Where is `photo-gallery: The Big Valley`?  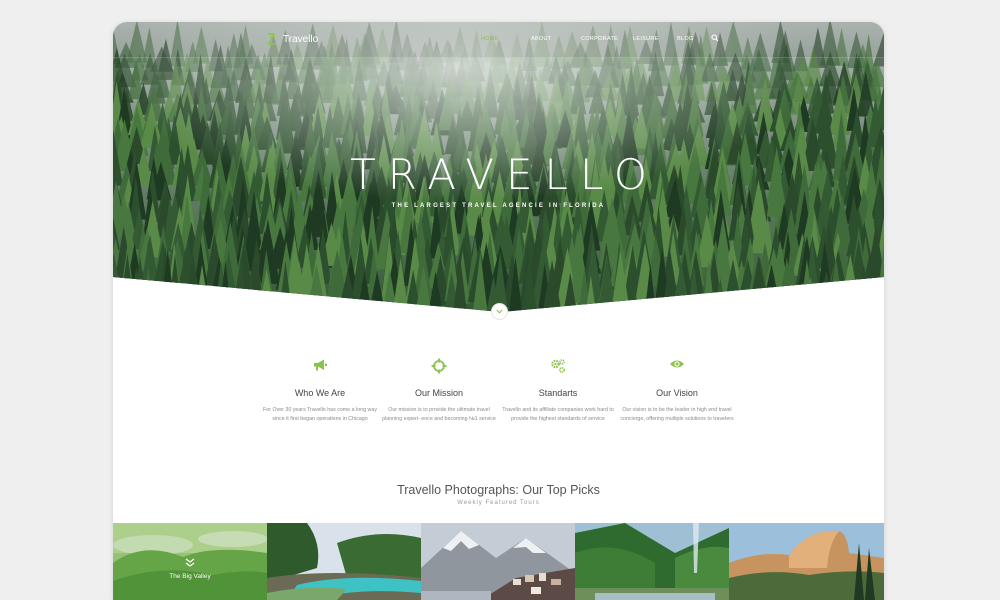 photo-gallery: The Big Valley is located at coordinates (498, 561).